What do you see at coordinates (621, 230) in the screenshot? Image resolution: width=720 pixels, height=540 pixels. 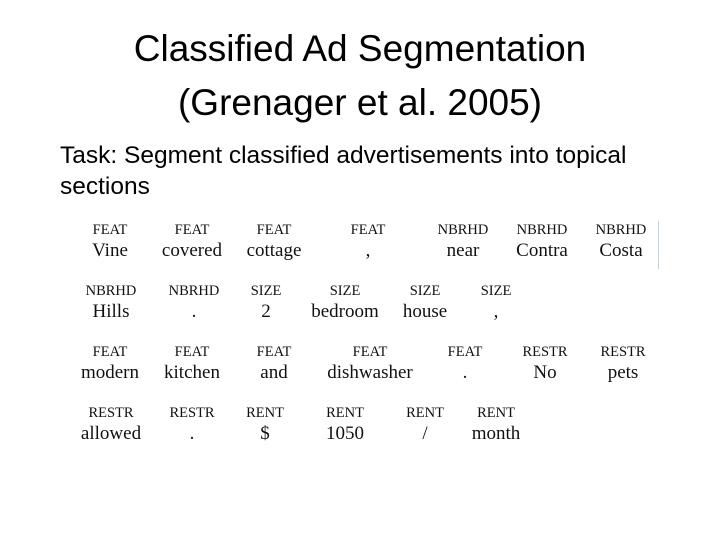 I see `segment-label: NBRHD` at bounding box center [621, 230].